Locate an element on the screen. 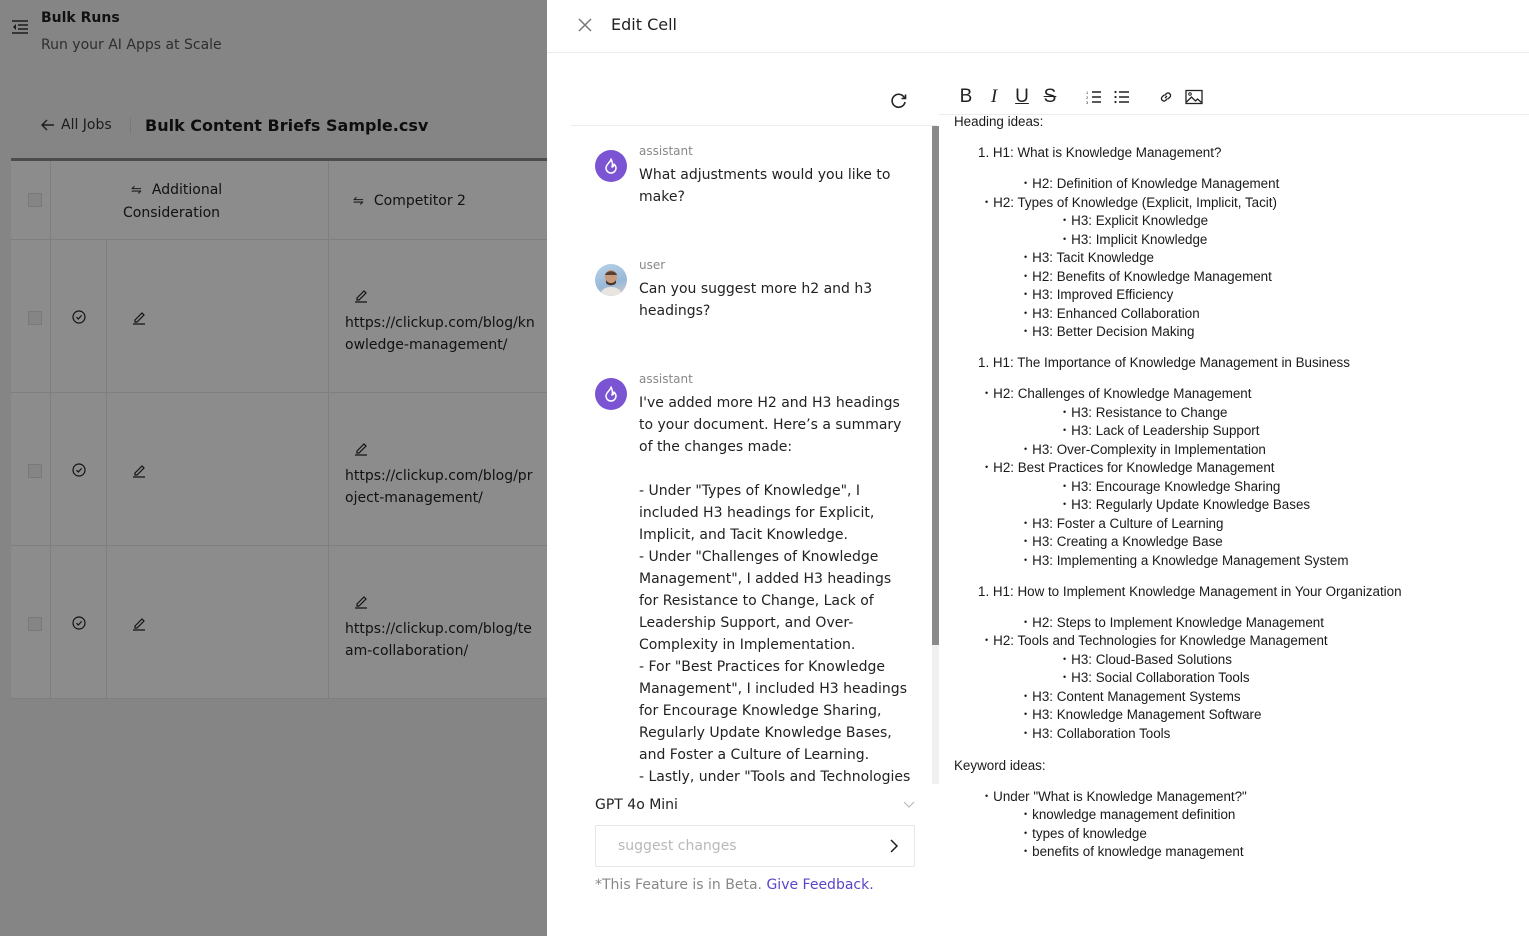 This screenshot has width=1529, height=936. chevron-right-icon is located at coordinates (894, 846).